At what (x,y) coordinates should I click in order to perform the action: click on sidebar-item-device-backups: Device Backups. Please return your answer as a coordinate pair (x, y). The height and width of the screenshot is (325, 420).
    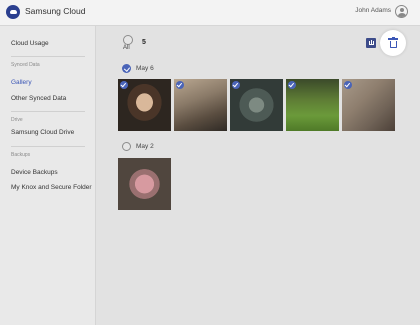
    Looking at the image, I should click on (34, 172).